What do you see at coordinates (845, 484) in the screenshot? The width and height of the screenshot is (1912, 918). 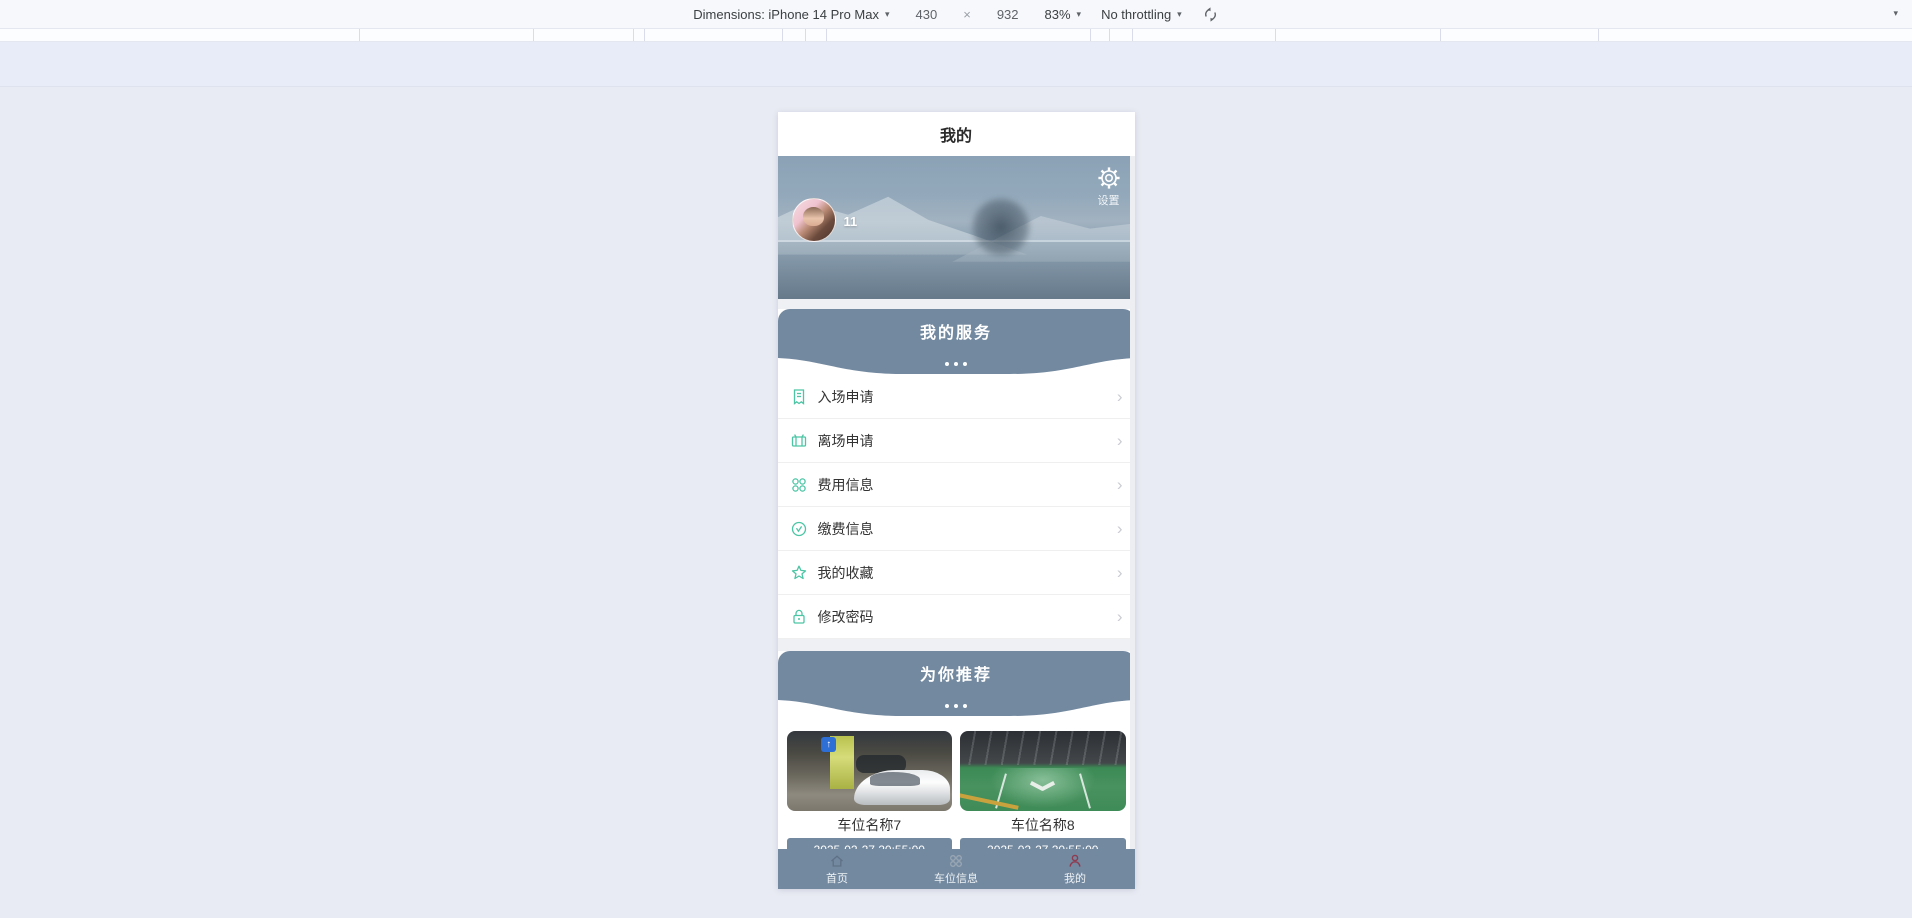 I see `service-item-label: 费用信息` at bounding box center [845, 484].